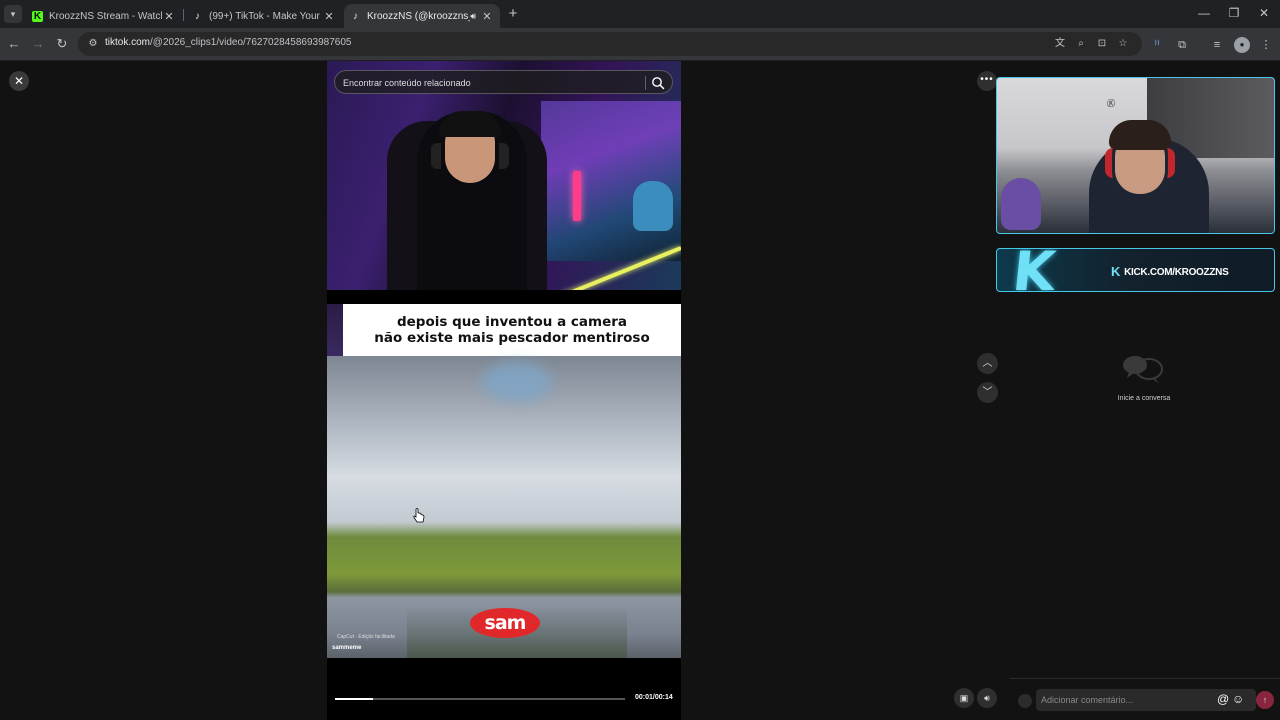 This screenshot has height=720, width=1280. I want to click on video-progress-fill, so click(354, 699).